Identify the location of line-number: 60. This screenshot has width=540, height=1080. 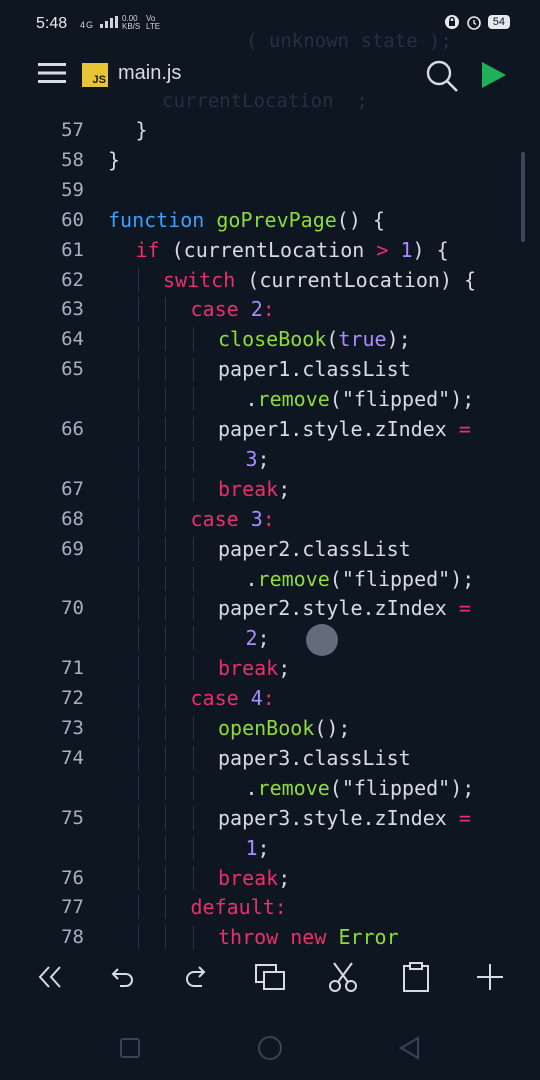
(72, 219).